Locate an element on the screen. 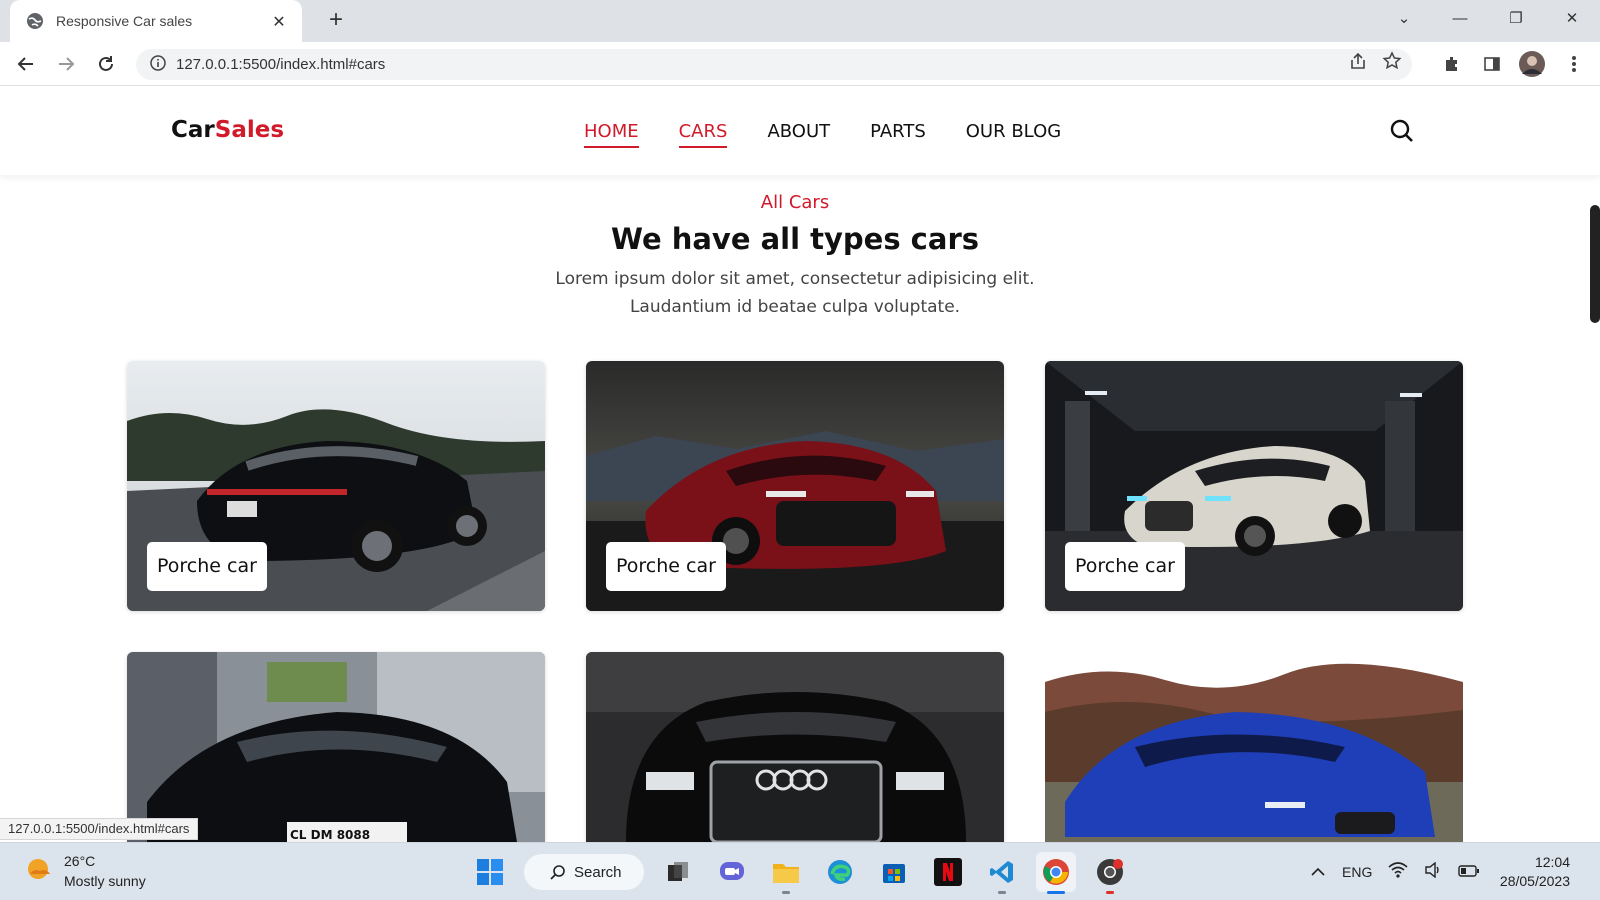 The width and height of the screenshot is (1600, 900). side-panel-icon is located at coordinates (1492, 64).